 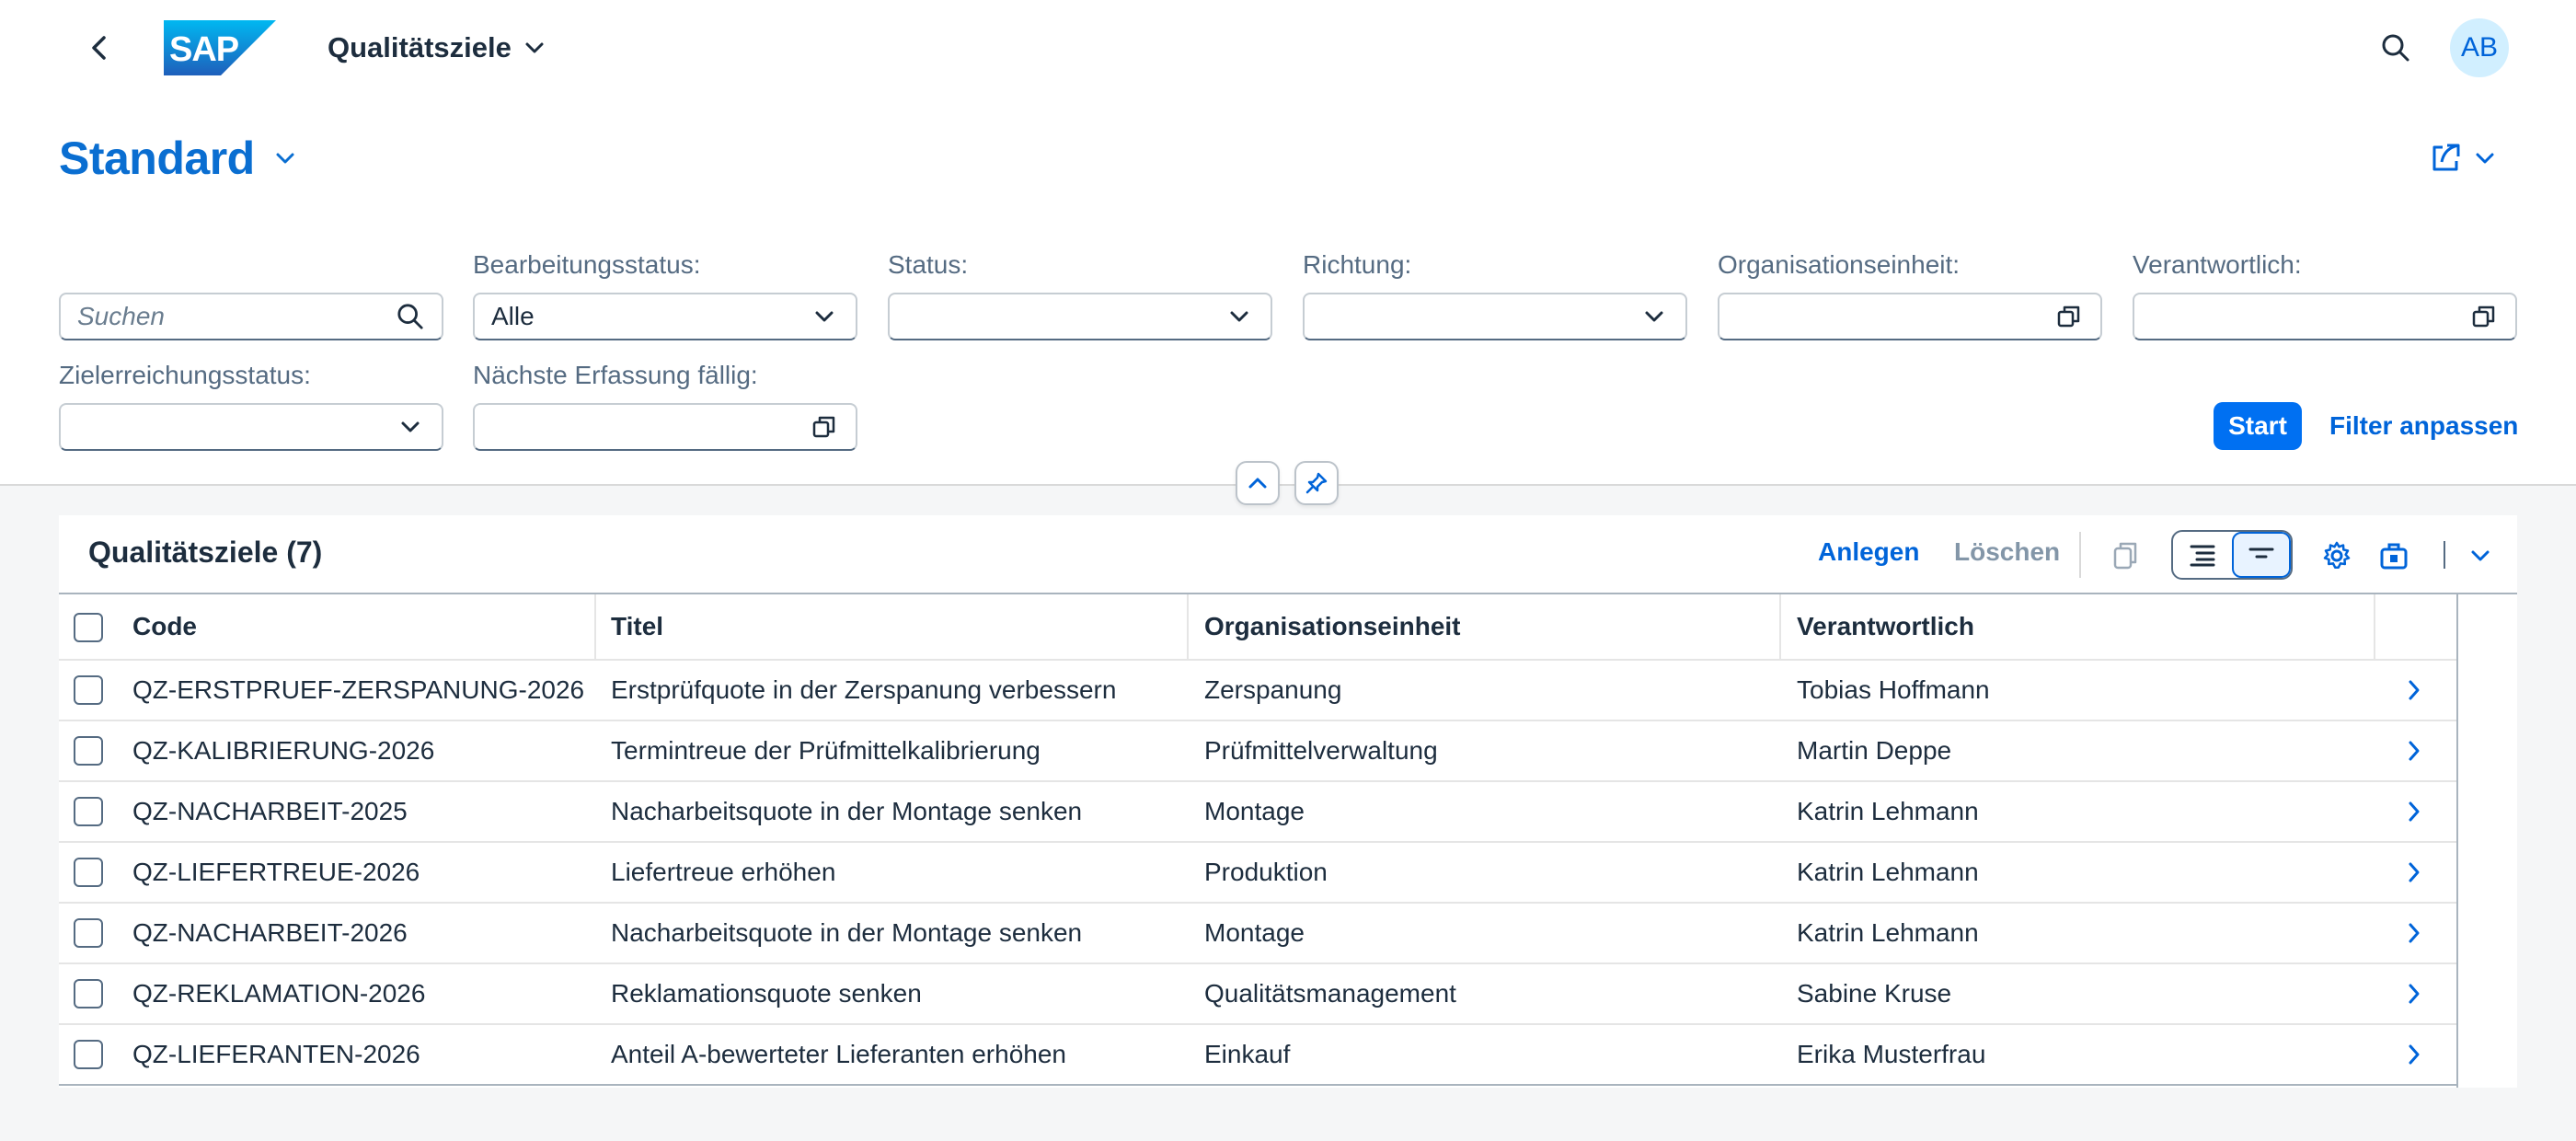 I want to click on back-button, so click(x=99, y=48).